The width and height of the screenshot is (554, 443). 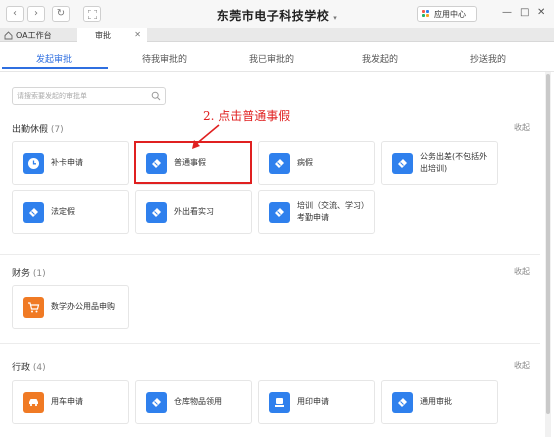 I want to click on close-window-icon: ✕, so click(x=541, y=13).